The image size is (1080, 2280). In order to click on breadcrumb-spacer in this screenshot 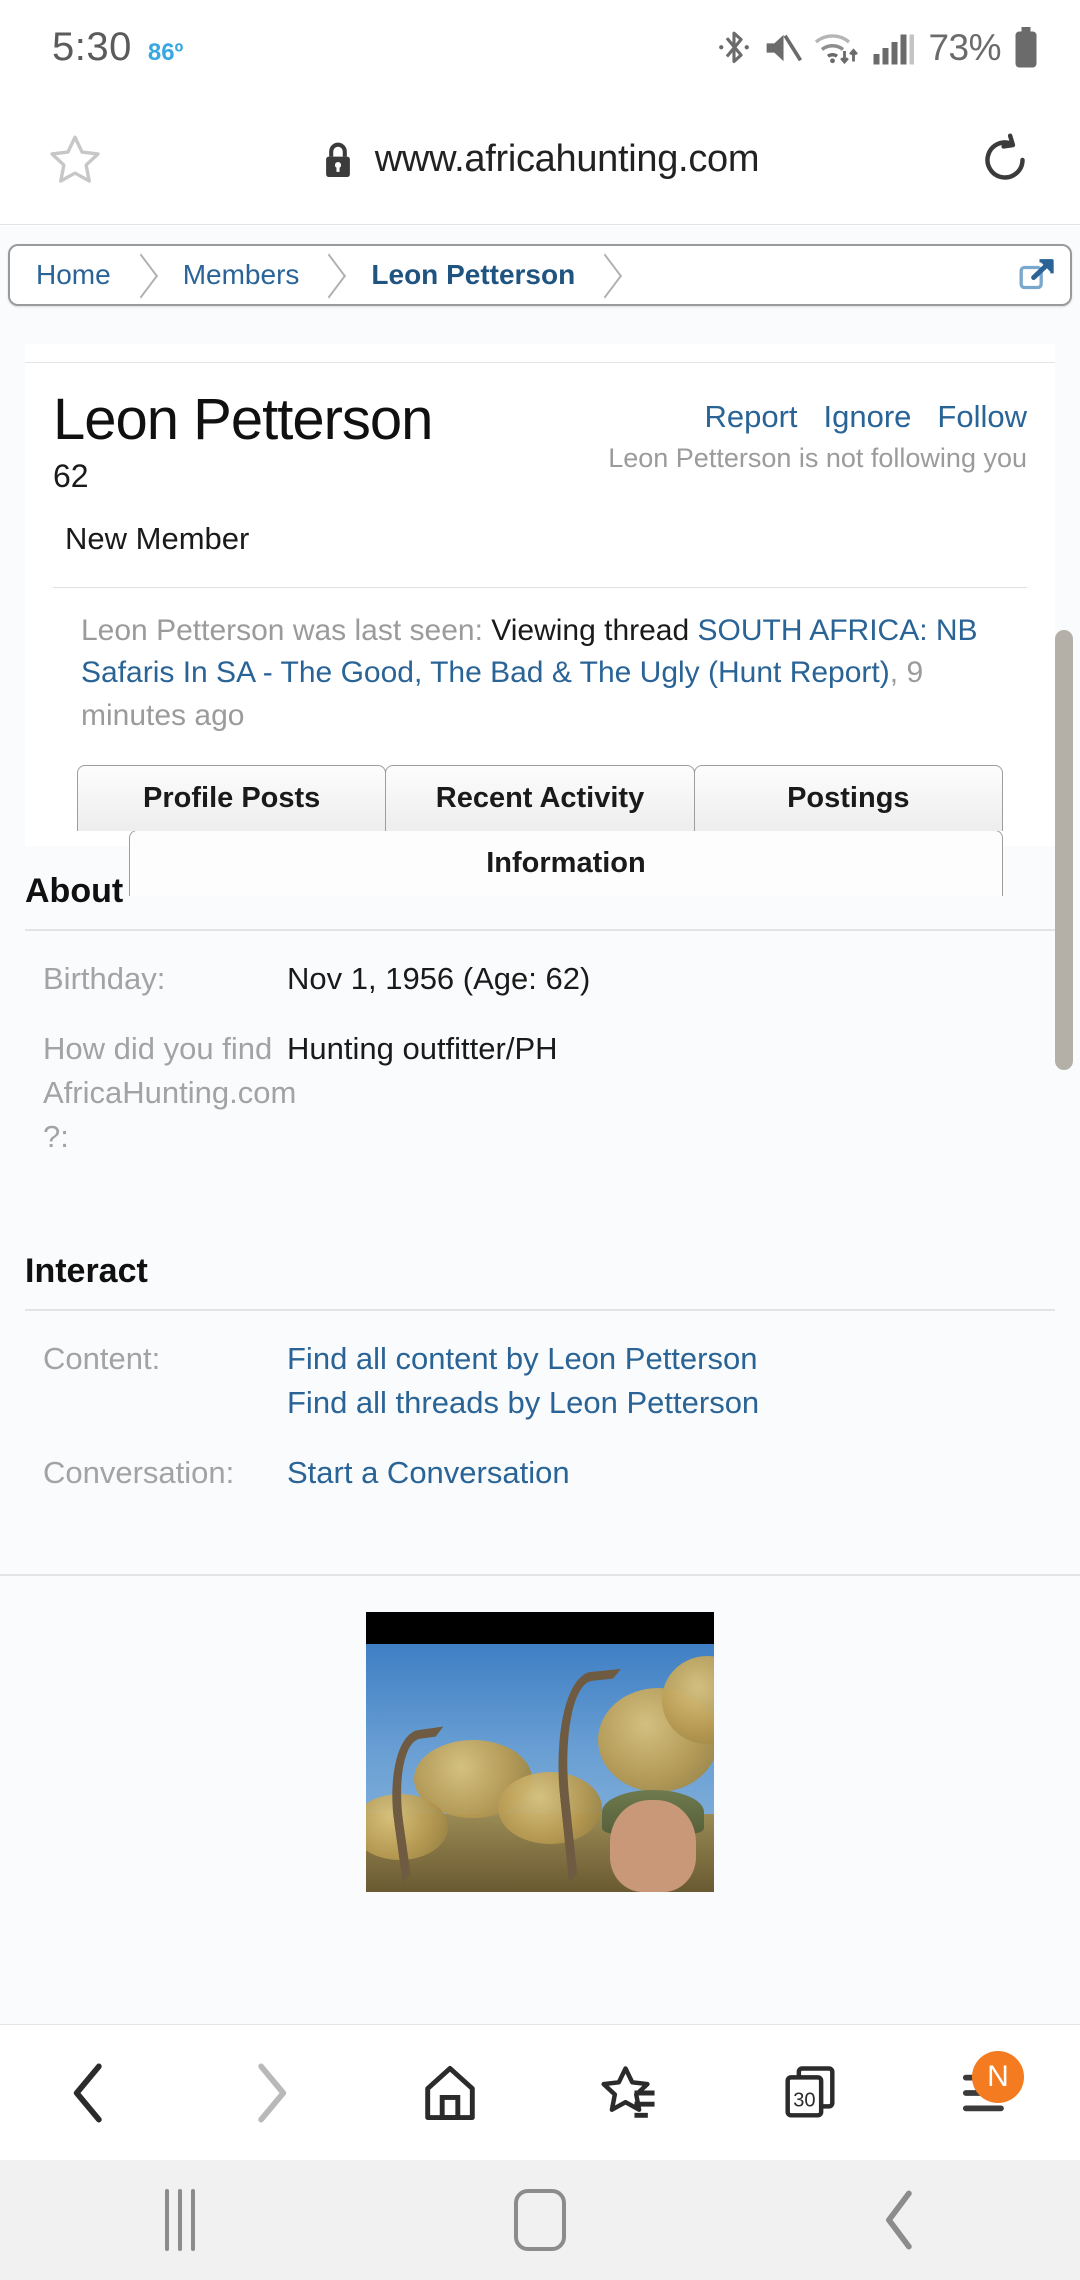, I will do `click(812, 275)`.